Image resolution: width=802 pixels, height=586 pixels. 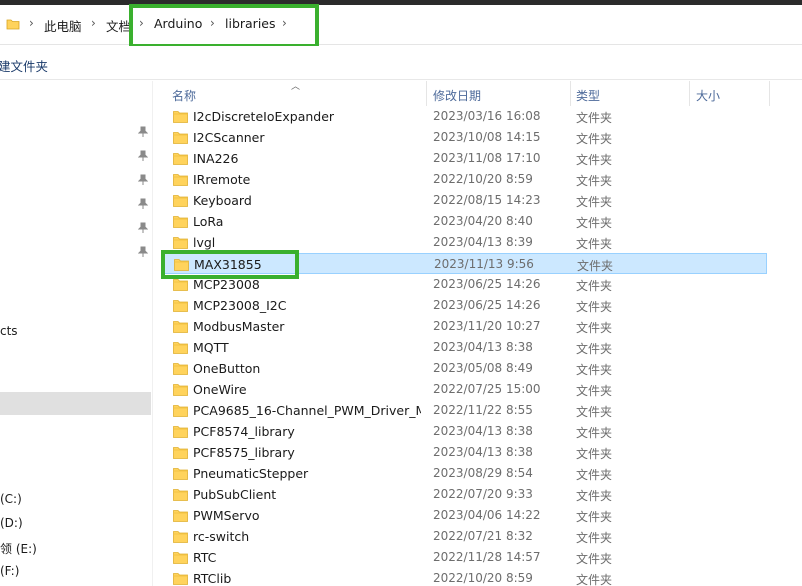 I want to click on file-row: INA226 2023/11/08 17:10 文件夹, so click(x=465, y=158).